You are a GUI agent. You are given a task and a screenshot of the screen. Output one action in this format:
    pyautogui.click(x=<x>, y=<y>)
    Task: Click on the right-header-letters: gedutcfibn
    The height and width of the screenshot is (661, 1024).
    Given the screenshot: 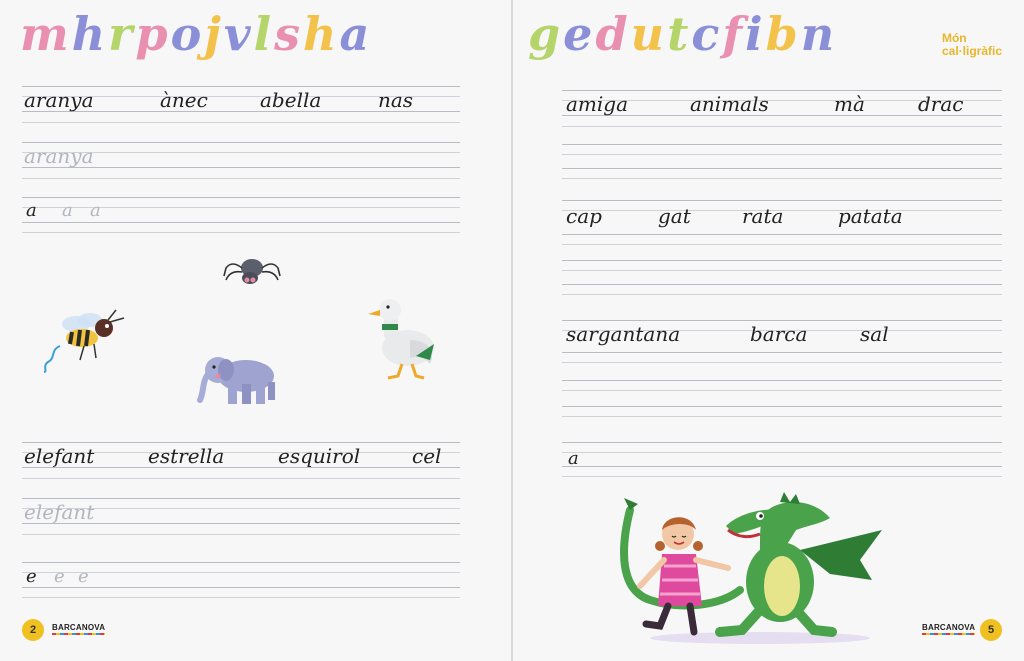 What is the action you would take?
    pyautogui.click(x=682, y=36)
    